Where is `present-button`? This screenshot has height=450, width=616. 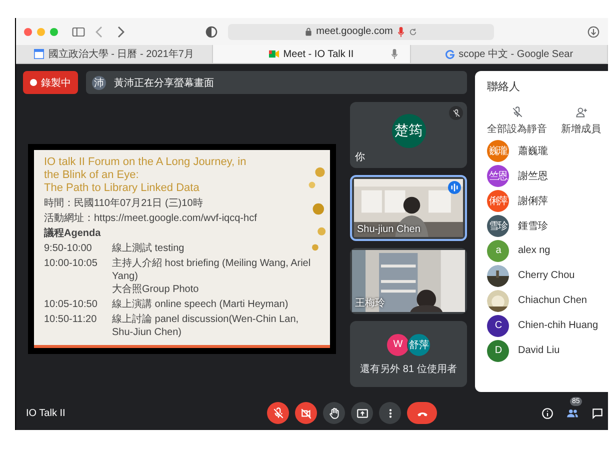 present-button is located at coordinates (362, 413).